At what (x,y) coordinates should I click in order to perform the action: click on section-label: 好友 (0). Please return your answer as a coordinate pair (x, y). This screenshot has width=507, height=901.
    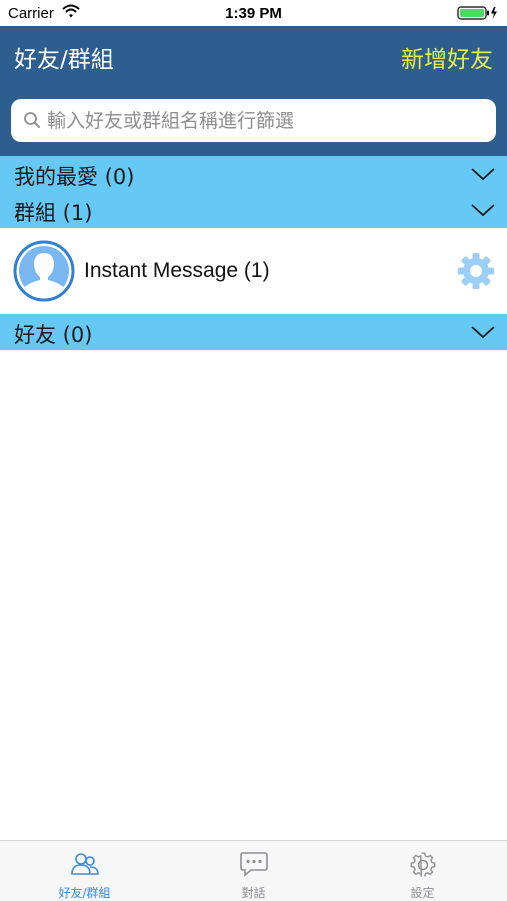
    Looking at the image, I should click on (53, 335).